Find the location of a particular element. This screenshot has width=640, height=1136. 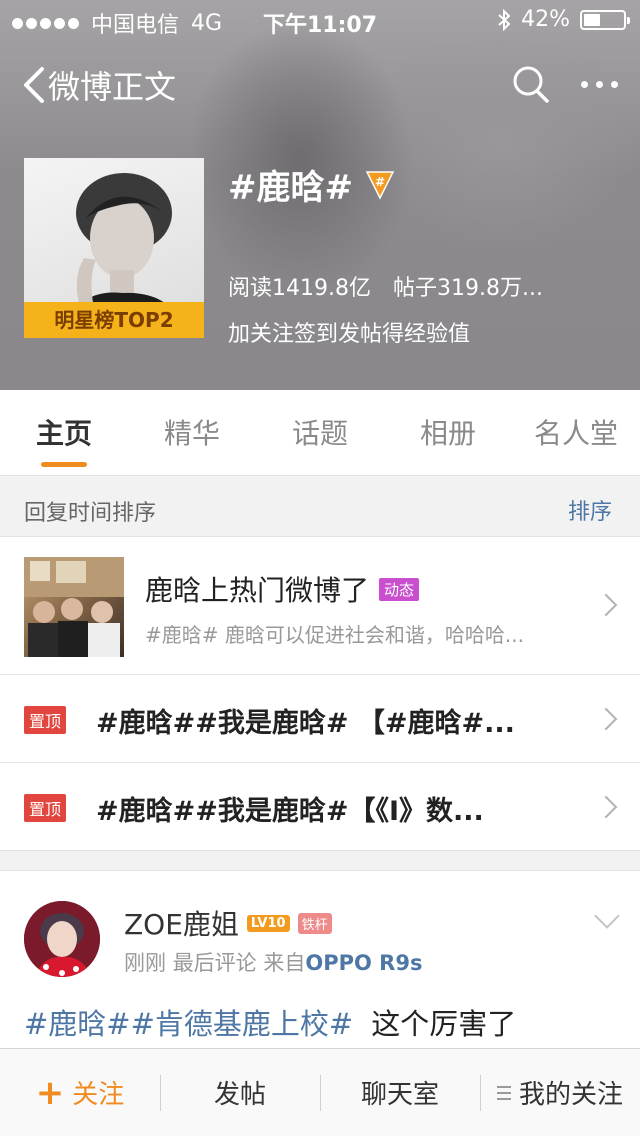

feature-thumbnail is located at coordinates (74, 607).